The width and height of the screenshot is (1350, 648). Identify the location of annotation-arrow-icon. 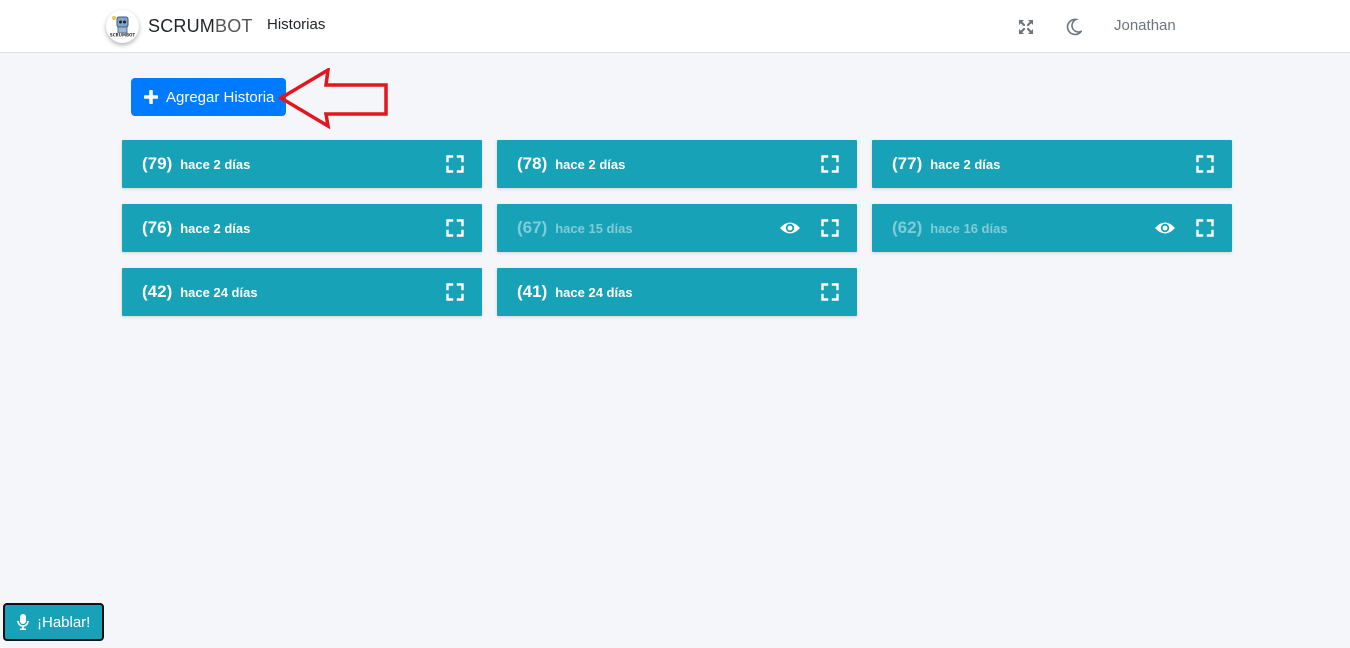
(333, 99).